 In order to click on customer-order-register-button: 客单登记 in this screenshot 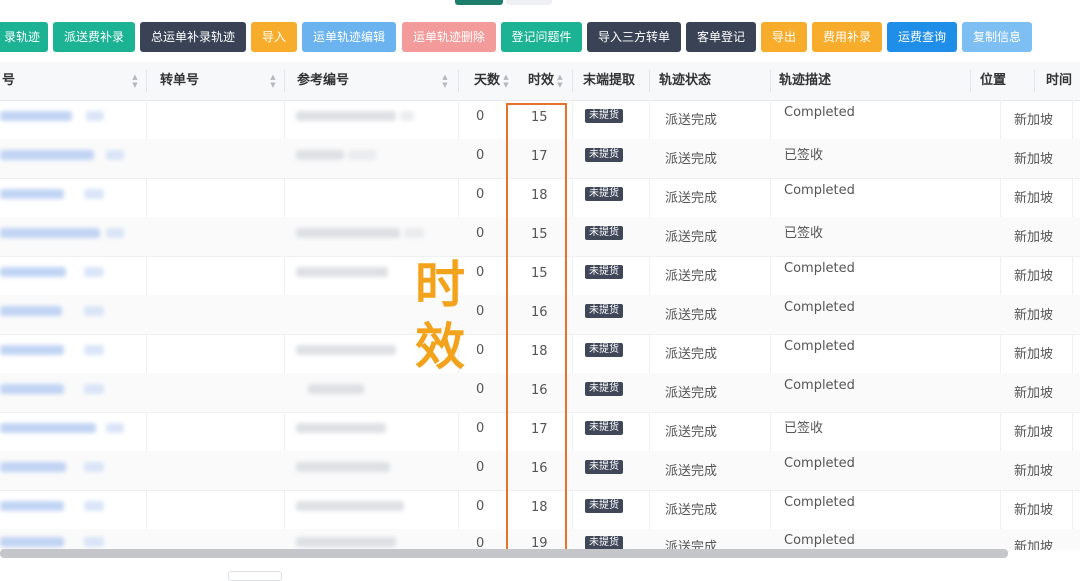, I will do `click(721, 37)`.